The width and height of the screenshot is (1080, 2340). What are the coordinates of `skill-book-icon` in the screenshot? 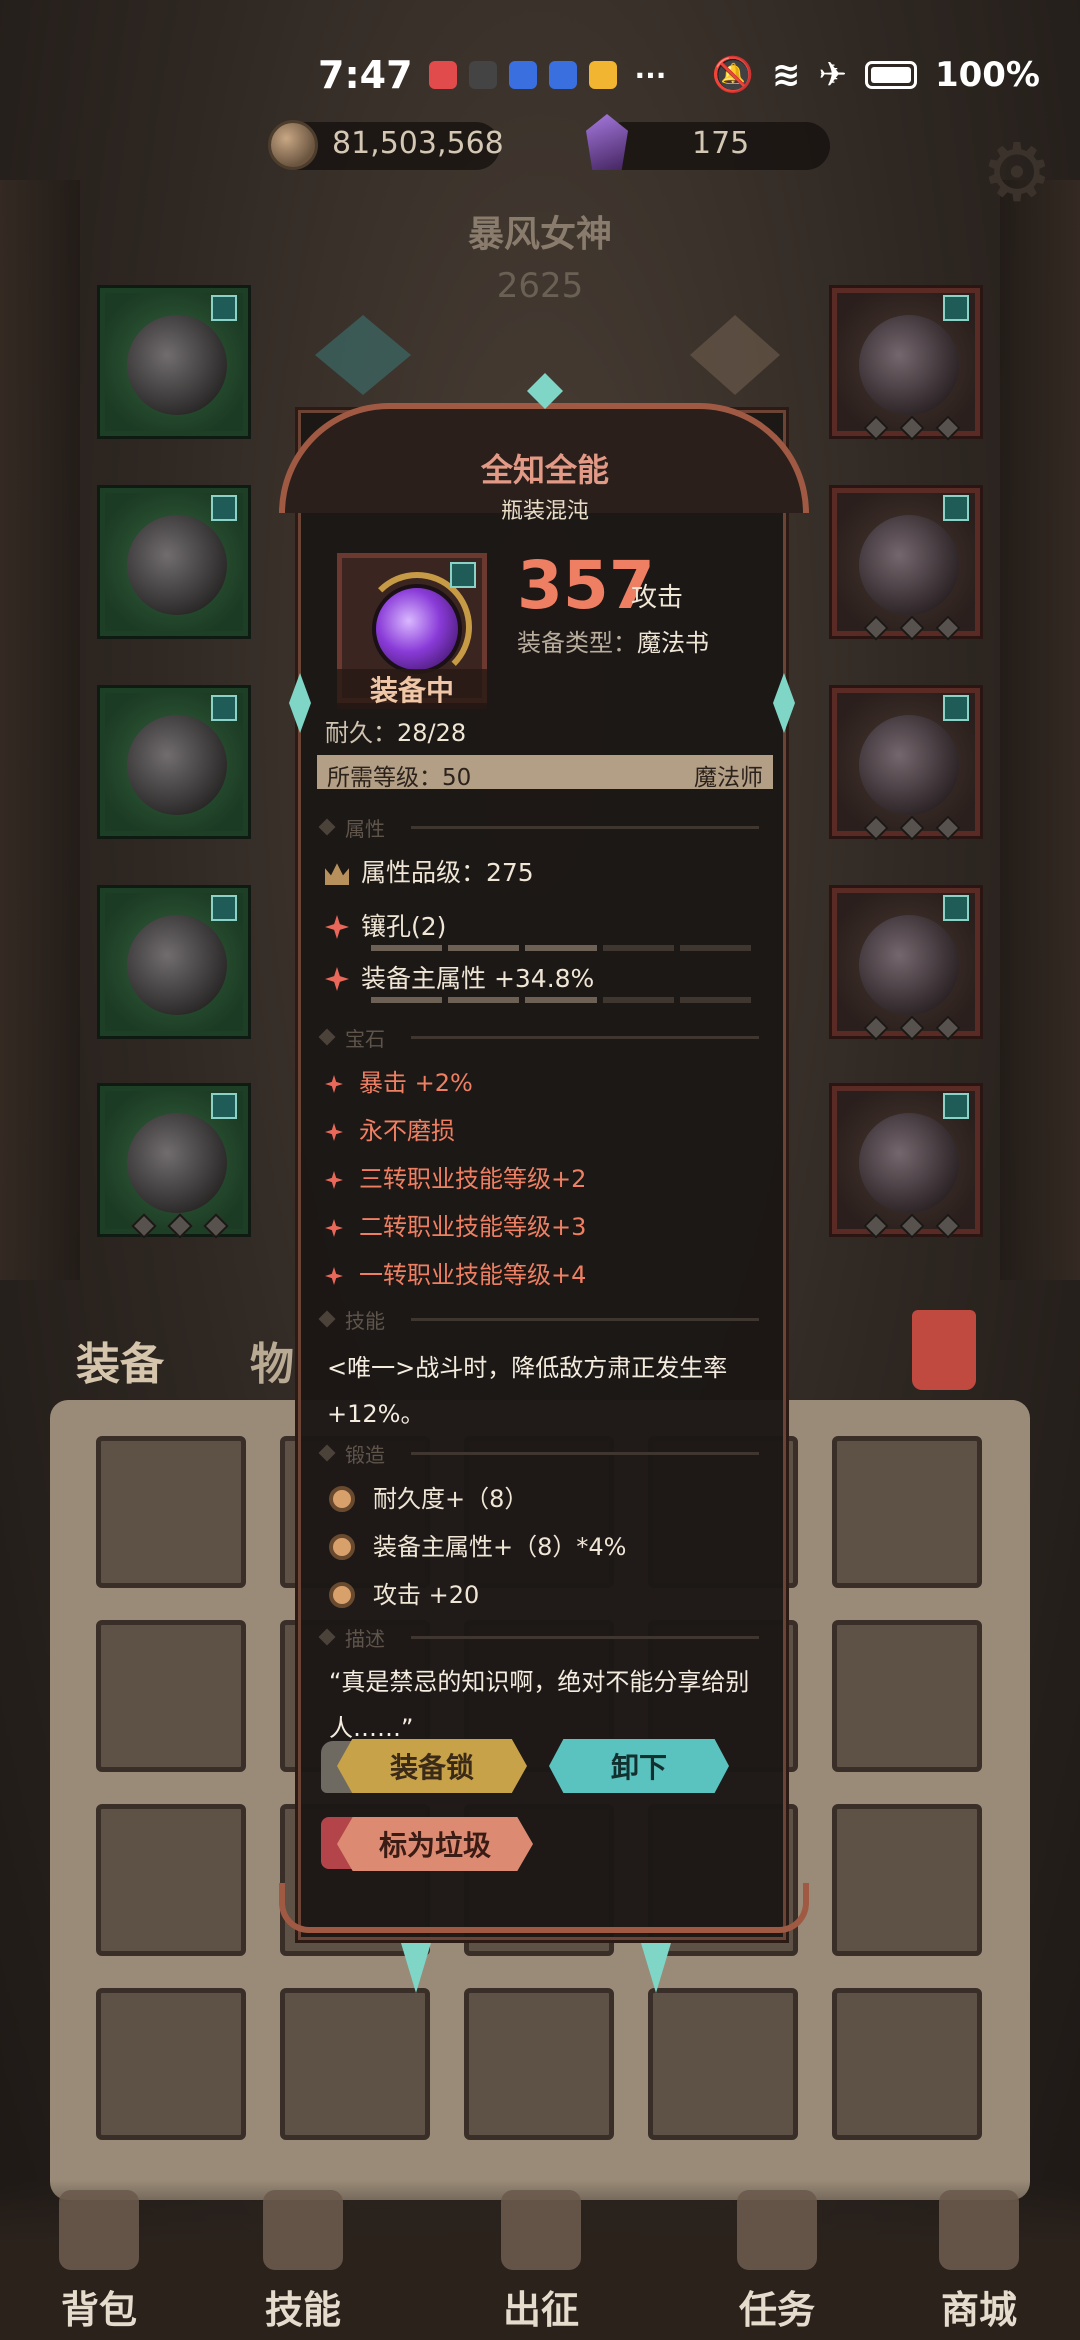 It's located at (303, 2230).